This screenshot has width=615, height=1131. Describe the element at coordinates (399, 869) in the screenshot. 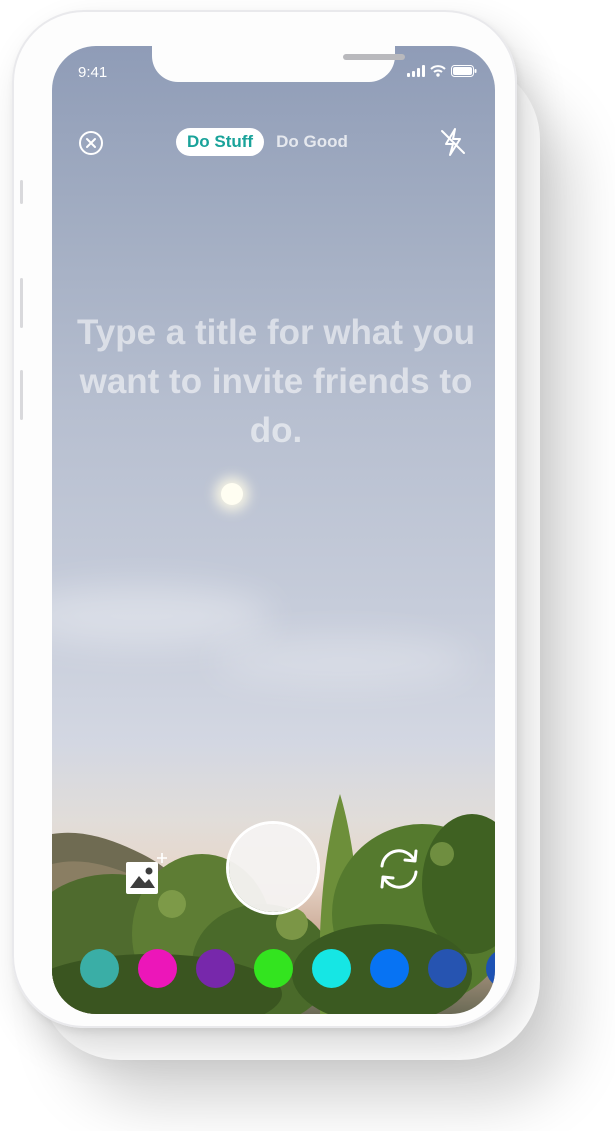

I see `camera-flip-icon` at that location.